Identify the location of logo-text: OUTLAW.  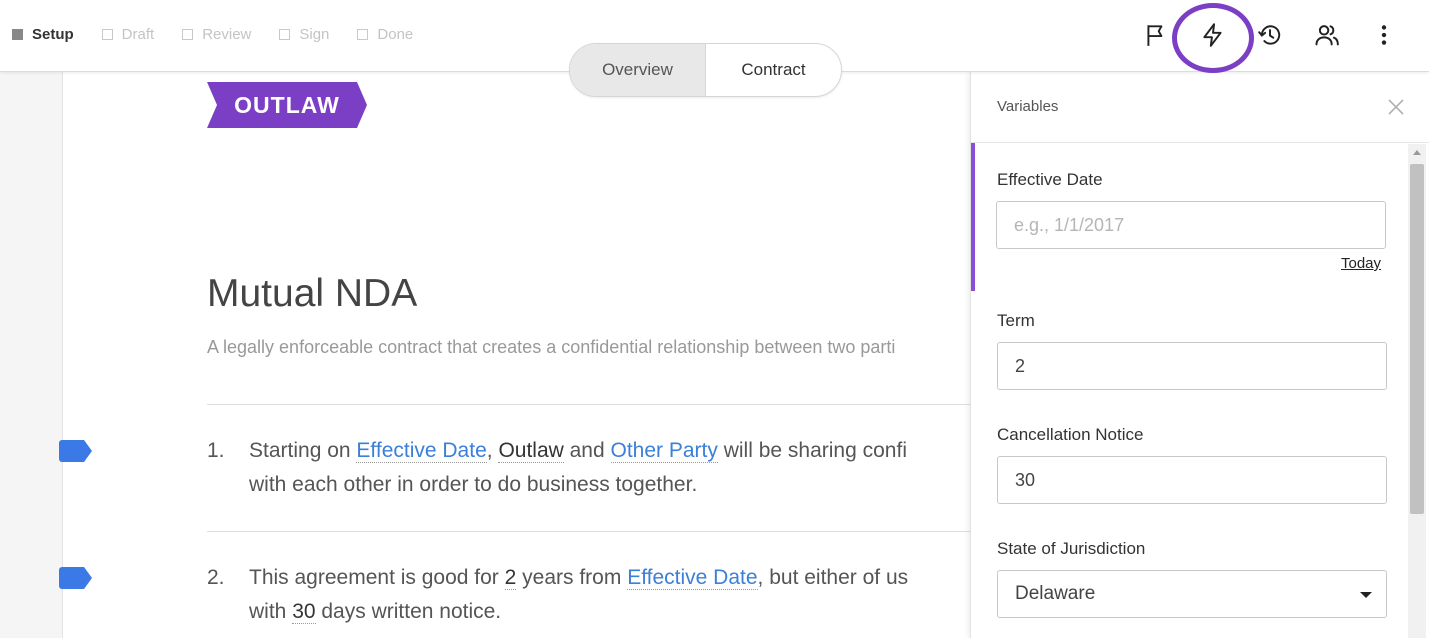
(287, 104).